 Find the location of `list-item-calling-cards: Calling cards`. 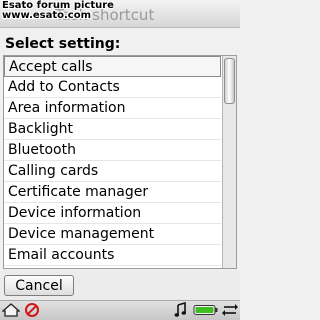

list-item-calling-cards: Calling cards is located at coordinates (112, 171).